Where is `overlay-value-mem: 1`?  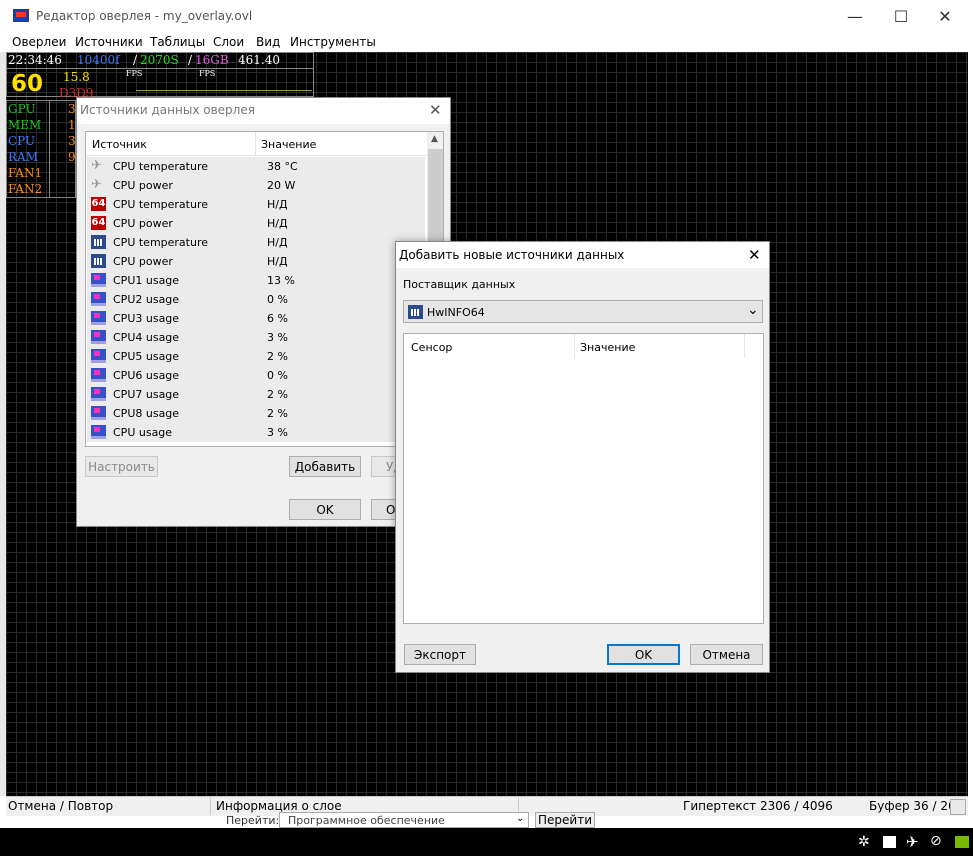 overlay-value-mem: 1 is located at coordinates (72, 125).